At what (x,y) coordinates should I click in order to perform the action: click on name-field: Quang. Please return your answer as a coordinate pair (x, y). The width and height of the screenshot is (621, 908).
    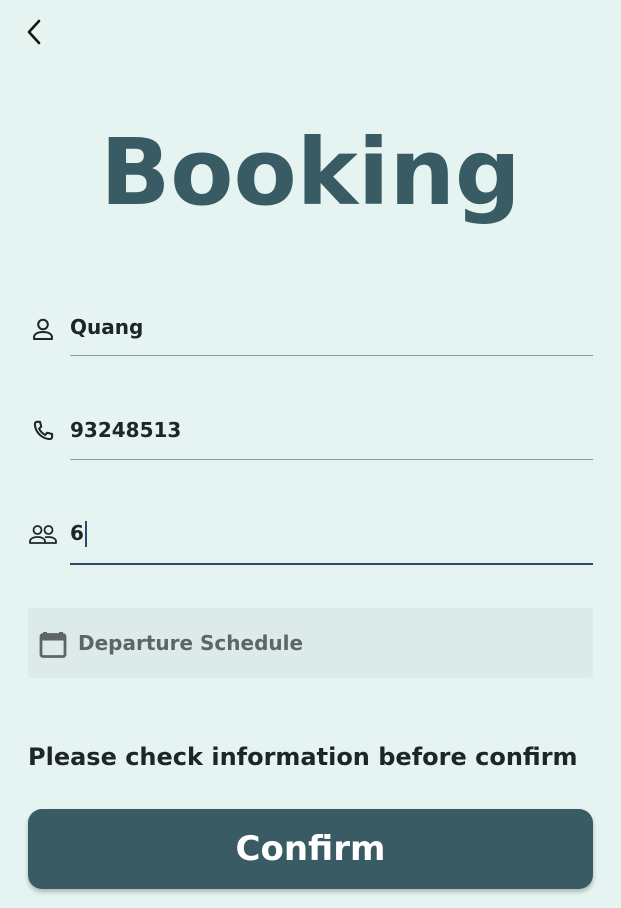
    Looking at the image, I should click on (310, 340).